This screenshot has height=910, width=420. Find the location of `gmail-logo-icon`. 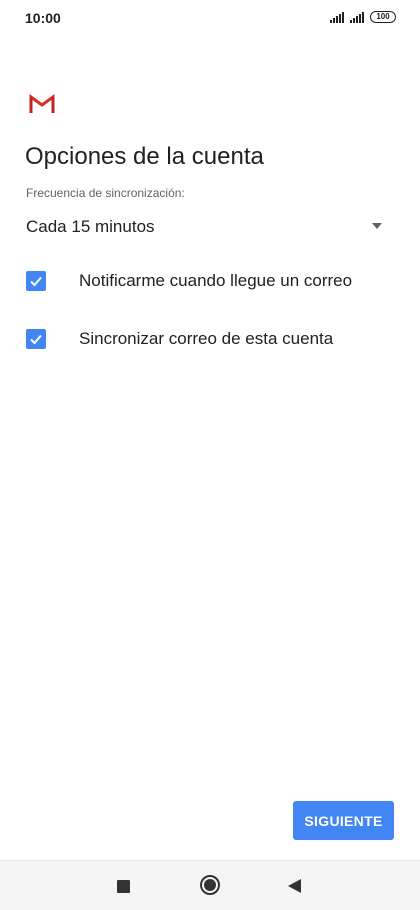

gmail-logo-icon is located at coordinates (42, 104).